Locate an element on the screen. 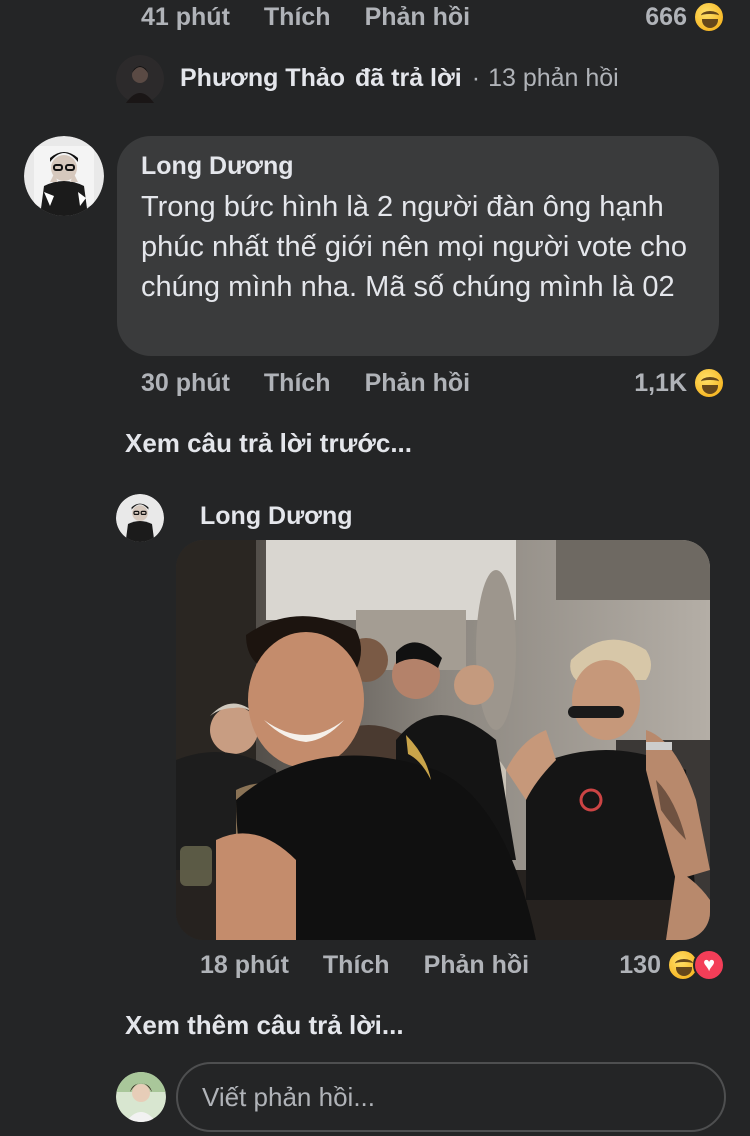  reaction-summary: 130 is located at coordinates (672, 965).